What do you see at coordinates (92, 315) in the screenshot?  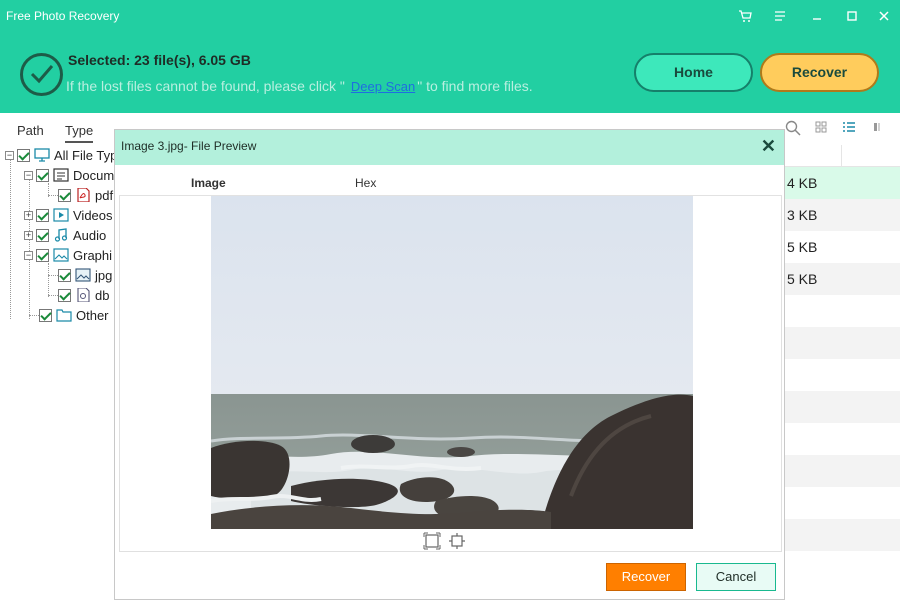 I see `tree-label: Other` at bounding box center [92, 315].